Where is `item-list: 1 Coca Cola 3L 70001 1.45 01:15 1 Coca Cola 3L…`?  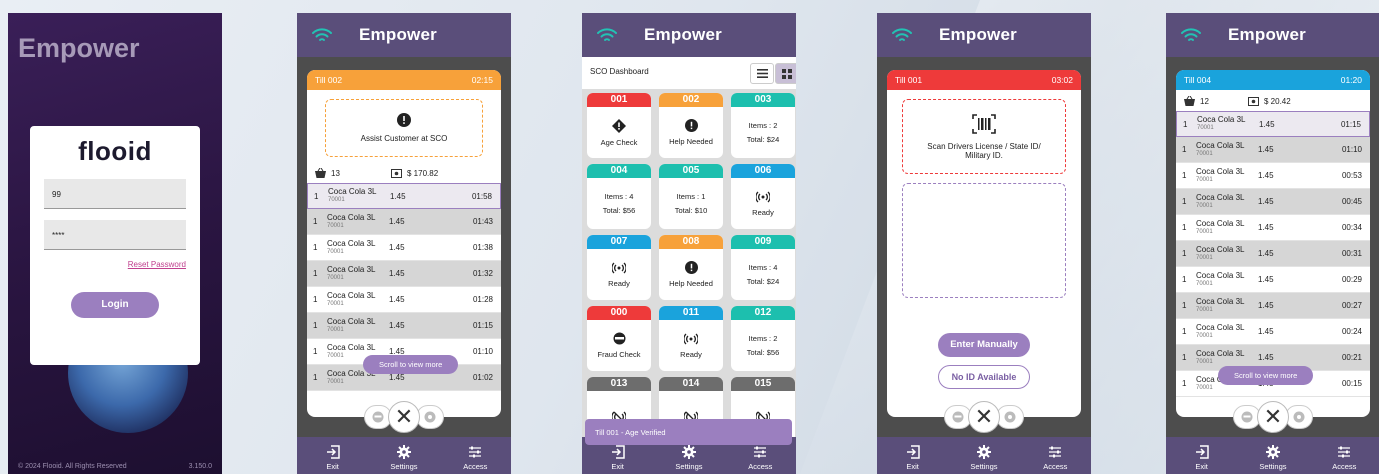 item-list: 1 Coca Cola 3L 70001 1.45 01:15 1 Coca Cola 3L… is located at coordinates (1273, 254).